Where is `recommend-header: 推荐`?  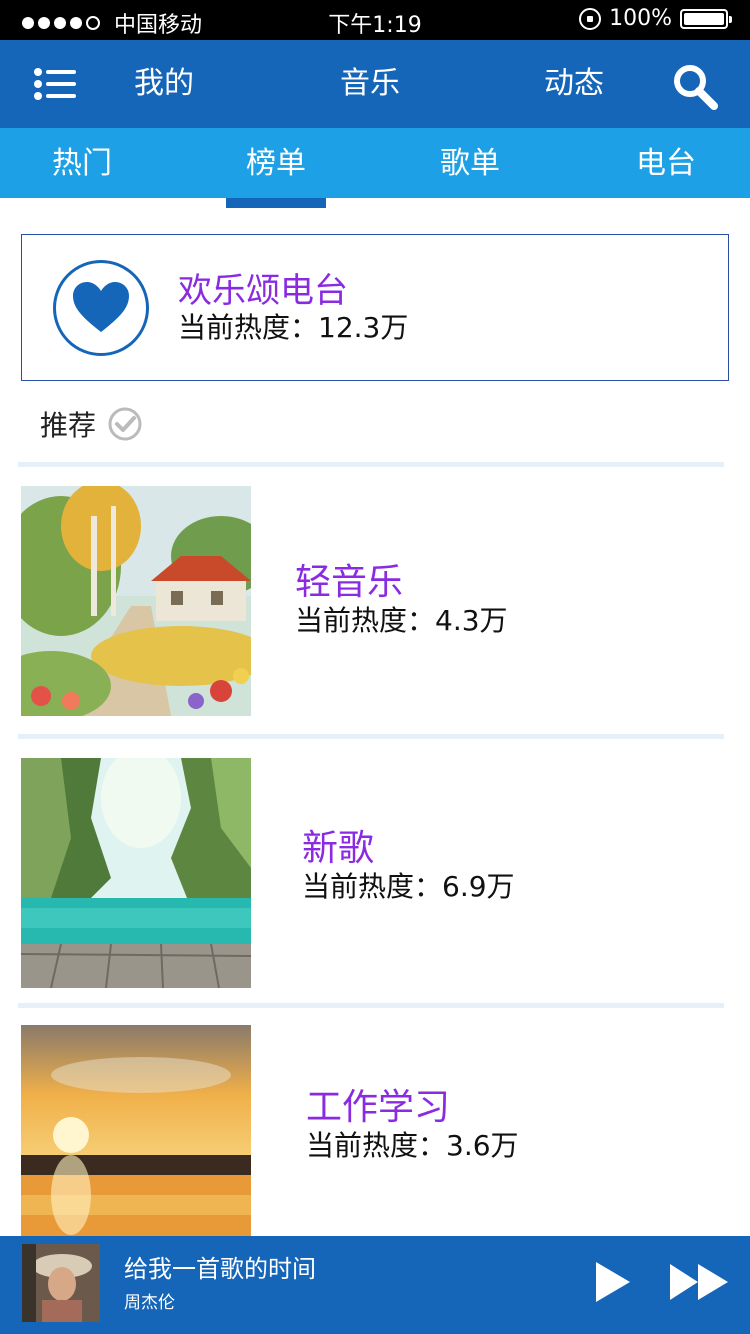 recommend-header: 推荐 is located at coordinates (91, 424).